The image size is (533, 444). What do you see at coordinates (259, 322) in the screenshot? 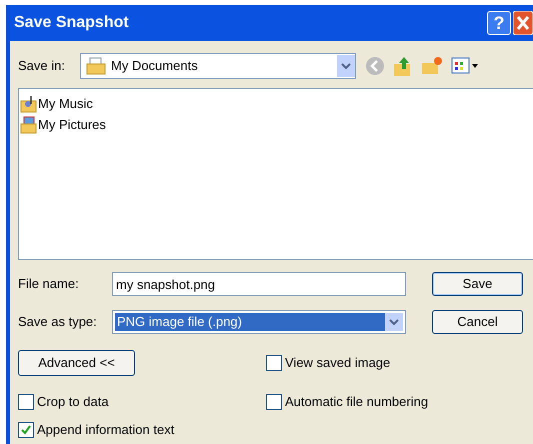
I see `save-as-type-dropdown: PNG image file (.png)` at bounding box center [259, 322].